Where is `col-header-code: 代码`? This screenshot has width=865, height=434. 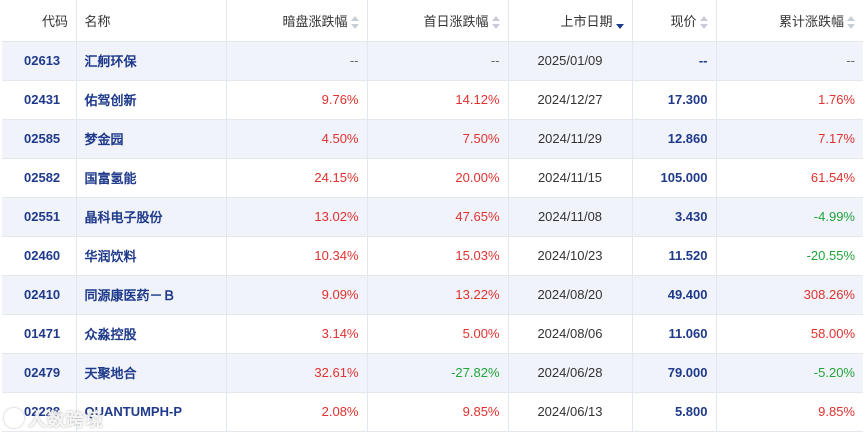 col-header-code: 代码 is located at coordinates (39, 21).